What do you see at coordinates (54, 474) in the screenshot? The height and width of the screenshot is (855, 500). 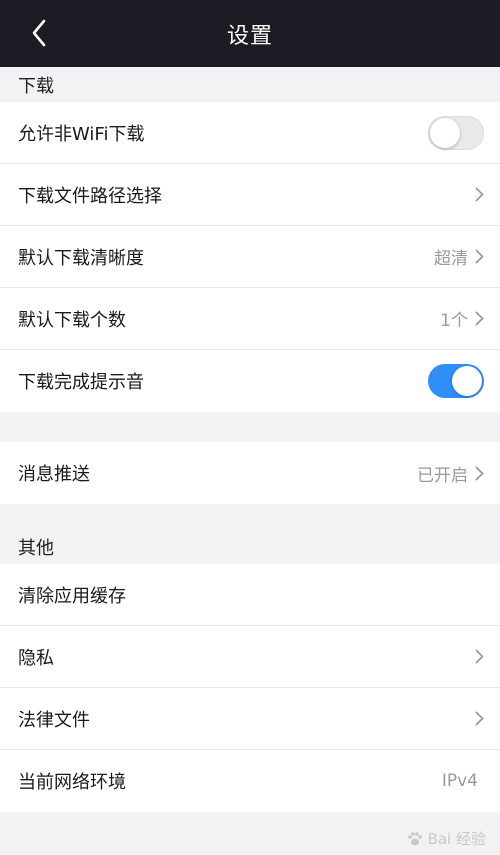 I see `setting-label: 消息推送` at bounding box center [54, 474].